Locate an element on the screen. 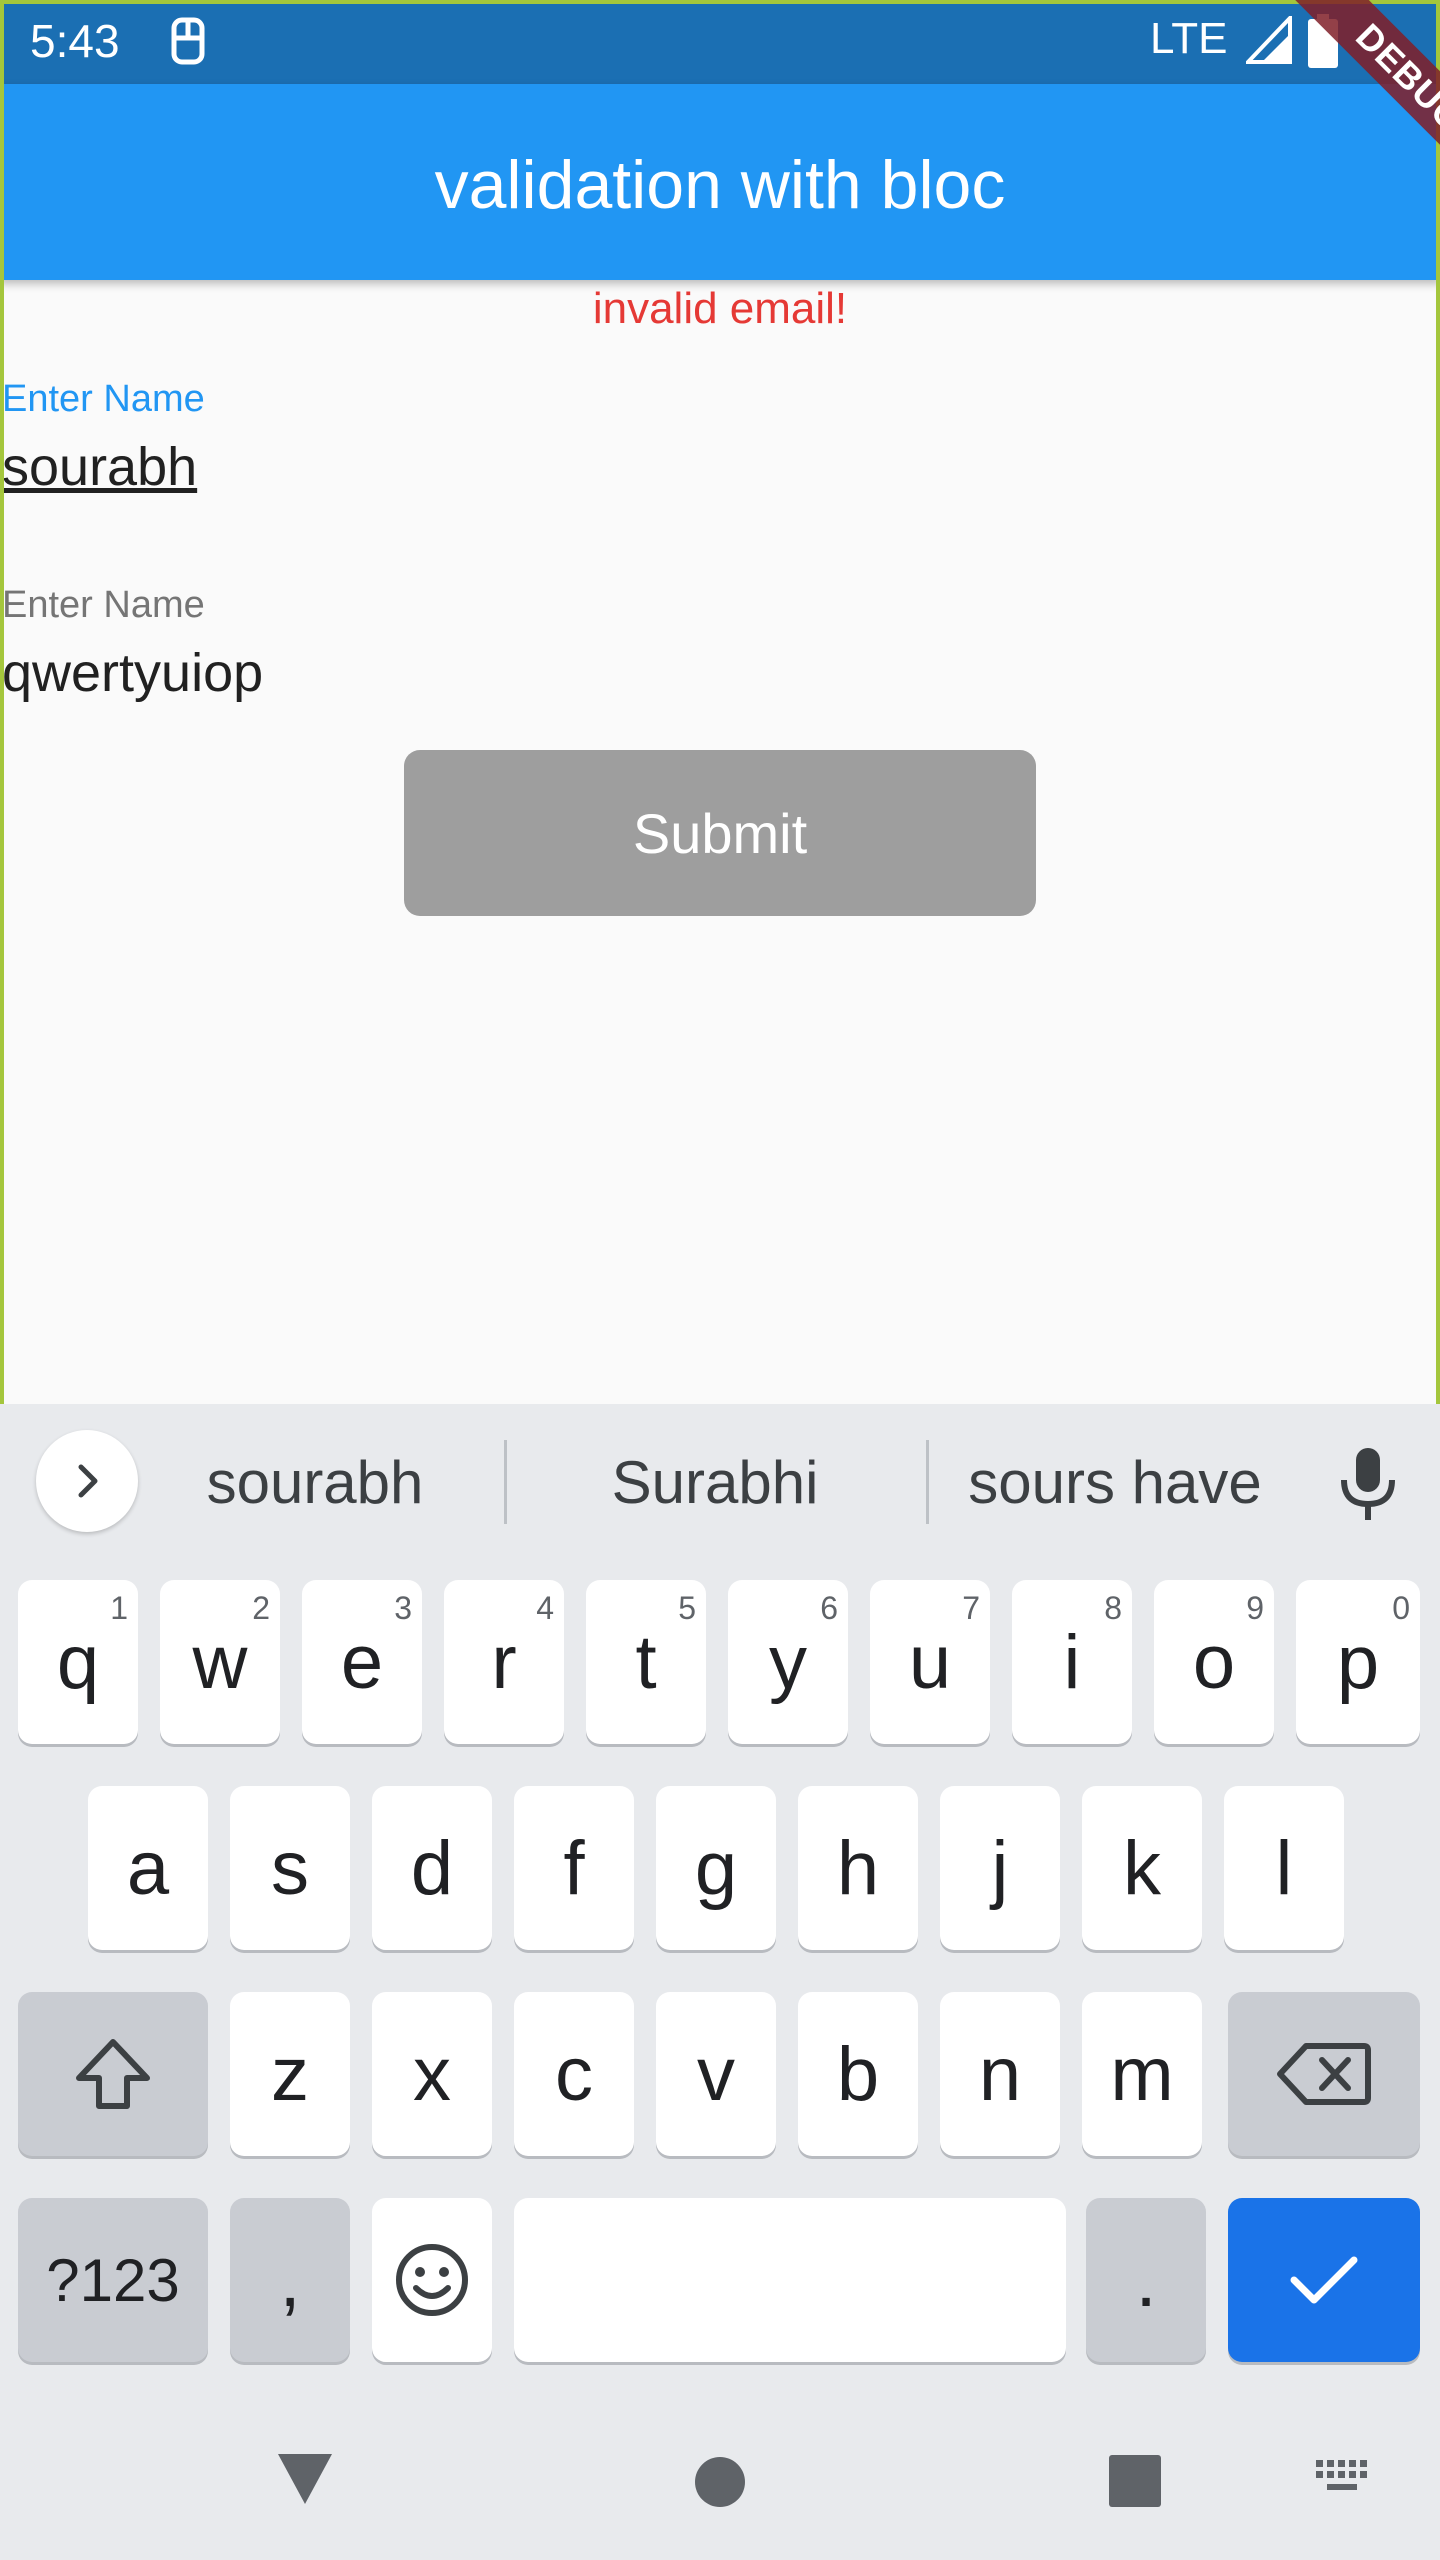 The height and width of the screenshot is (2560, 1440). suggestion-1: sourabh is located at coordinates (315, 1482).